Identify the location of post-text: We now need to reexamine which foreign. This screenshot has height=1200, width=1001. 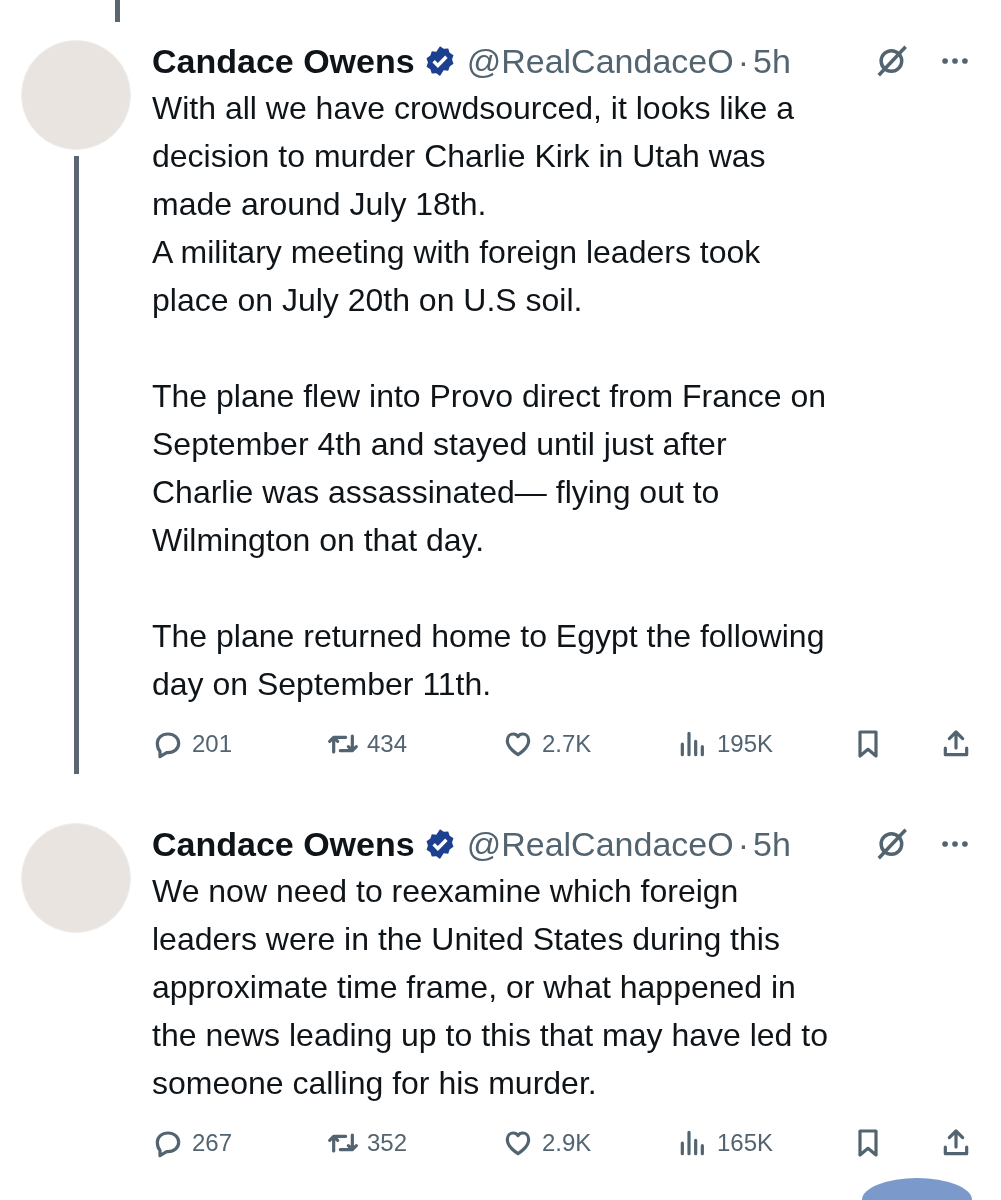
(445, 891).